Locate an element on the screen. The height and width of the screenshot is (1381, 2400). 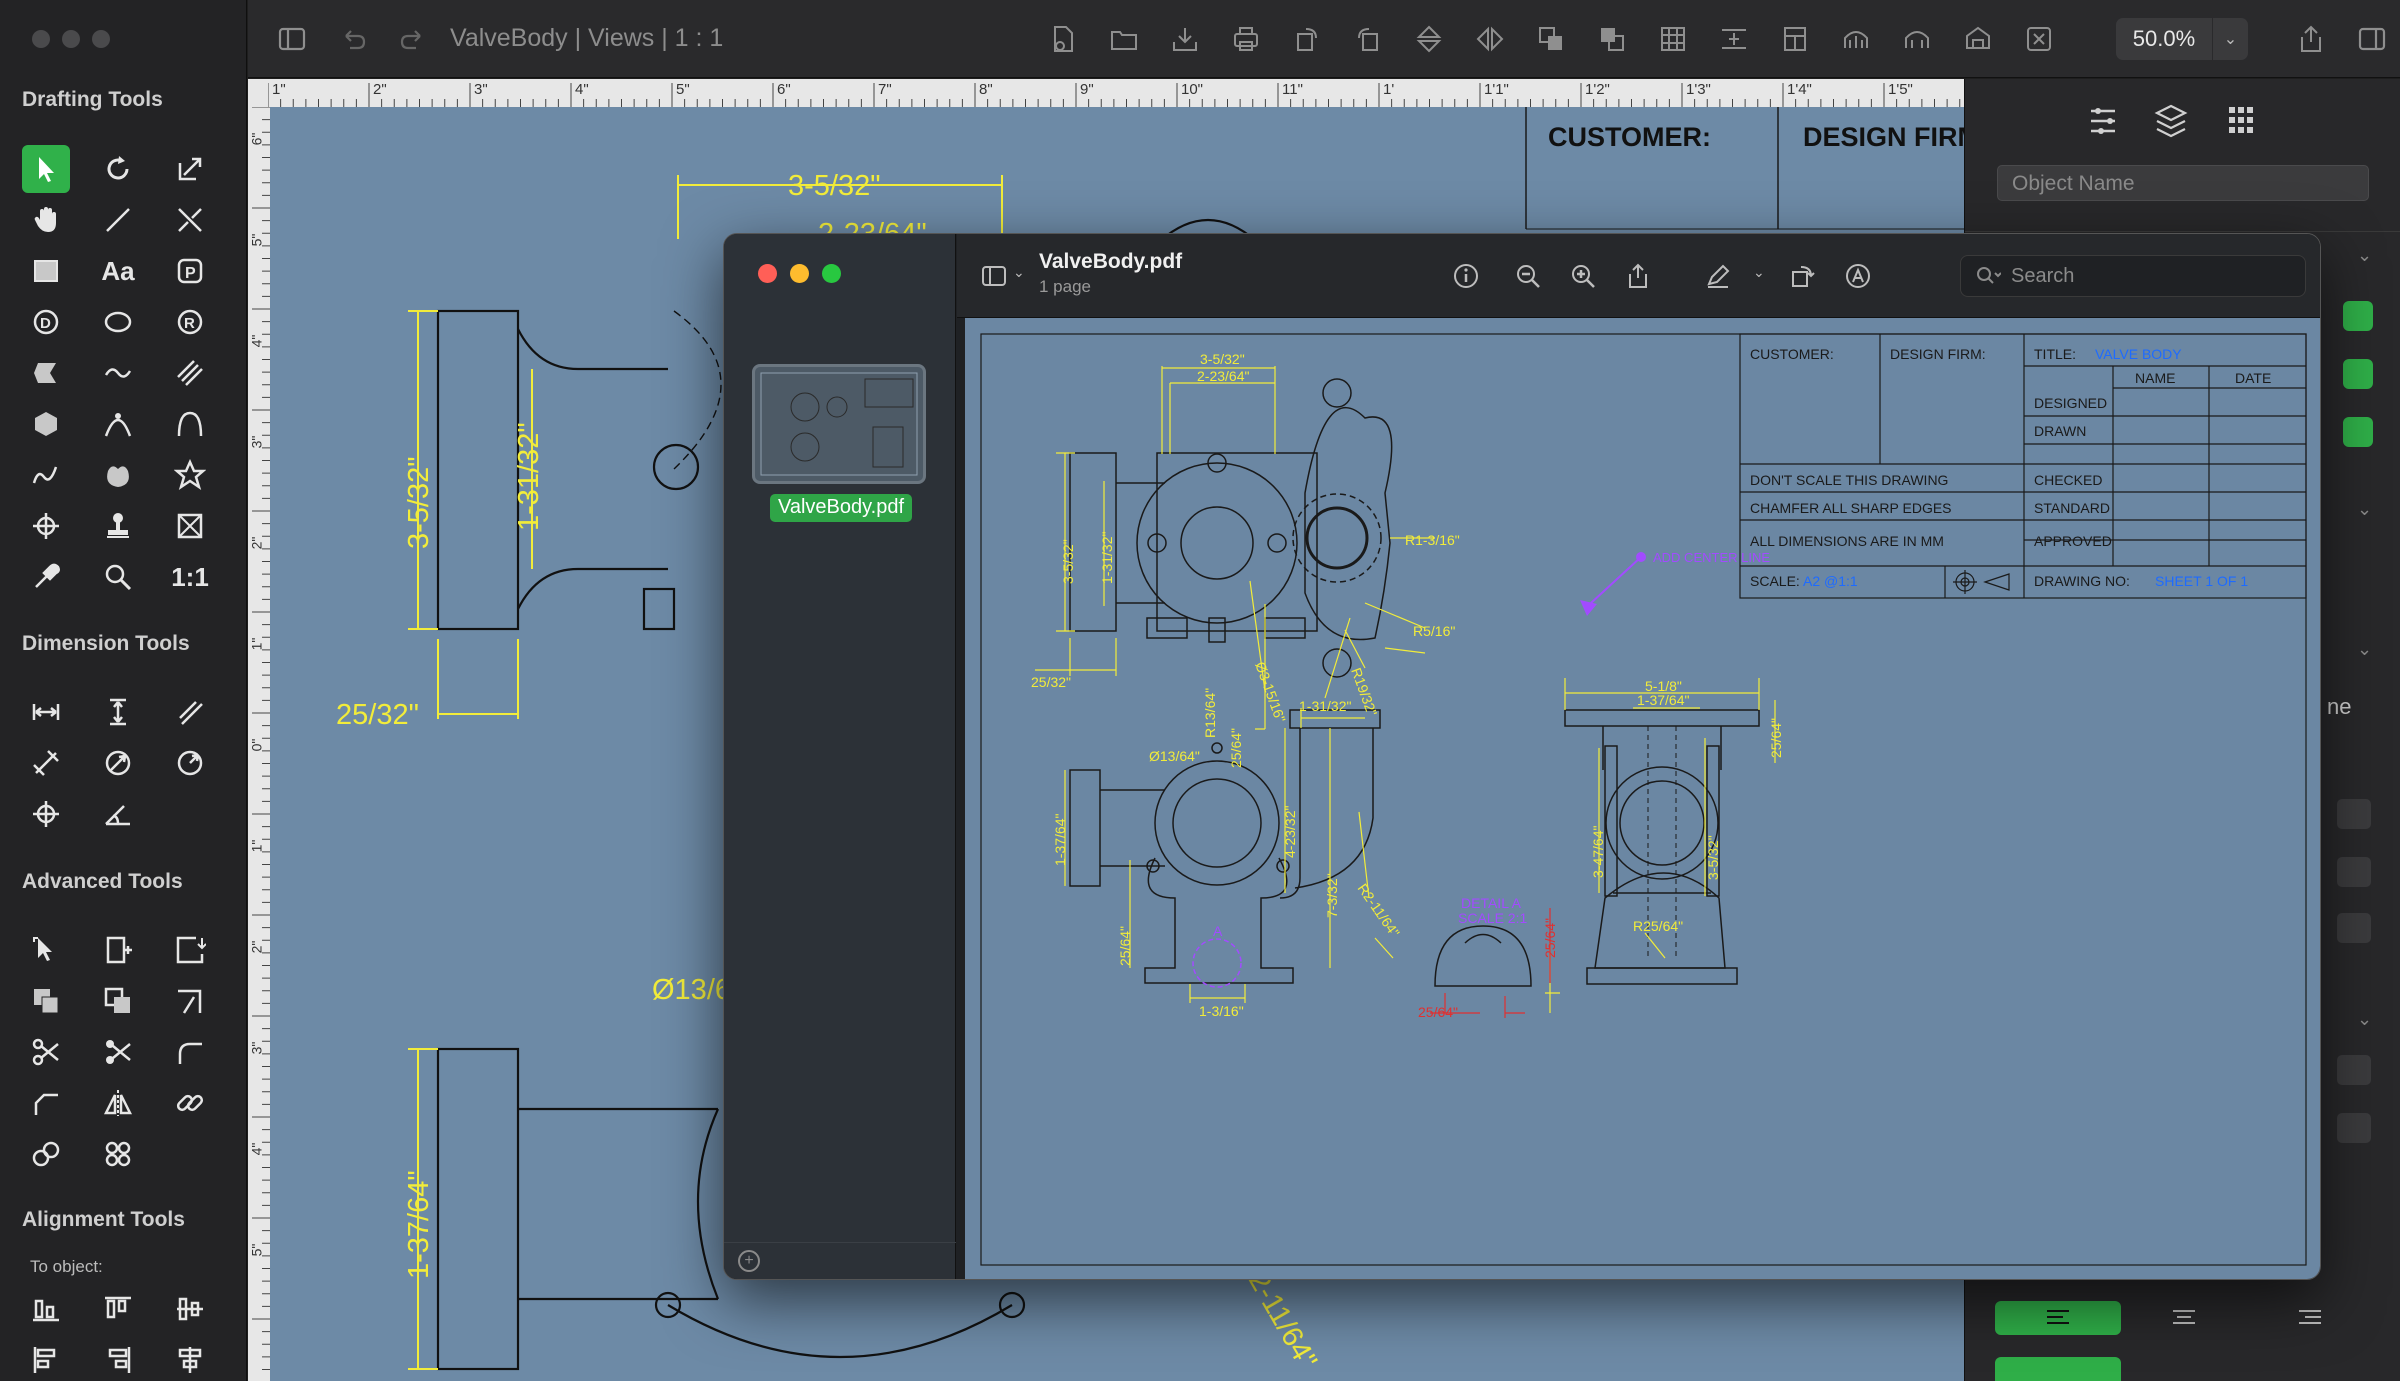
mirror-button is located at coordinates (118, 1103).